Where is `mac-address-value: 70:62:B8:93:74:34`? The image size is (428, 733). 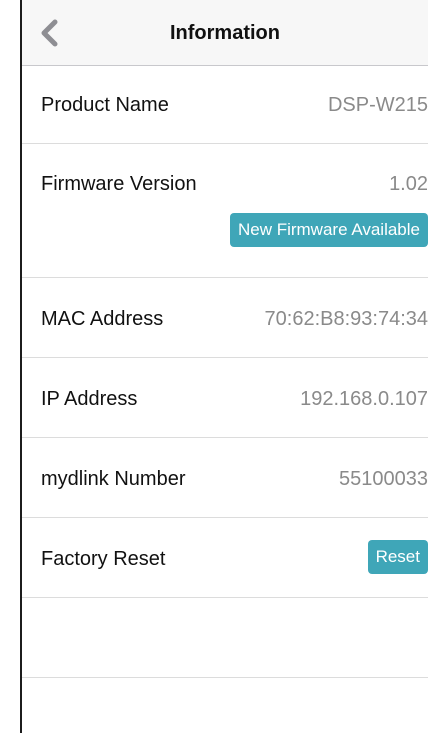 mac-address-value: 70:62:B8:93:74:34 is located at coordinates (346, 319).